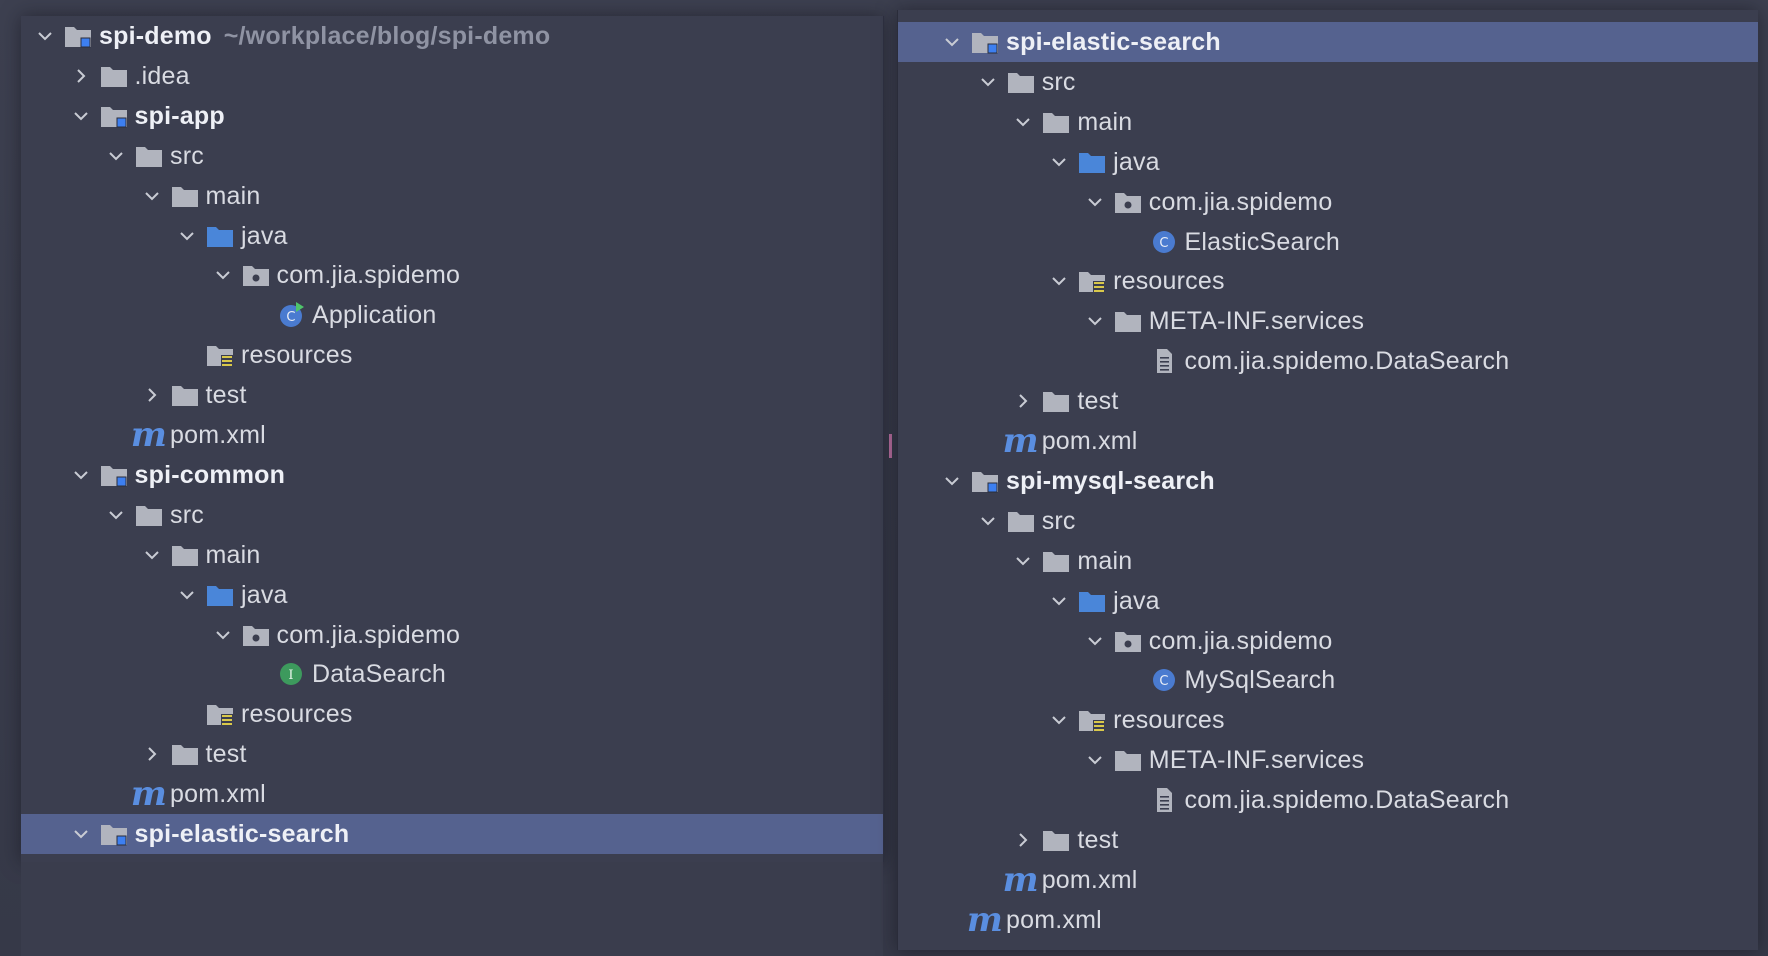  I want to click on text-file-icon, so click(1164, 800).